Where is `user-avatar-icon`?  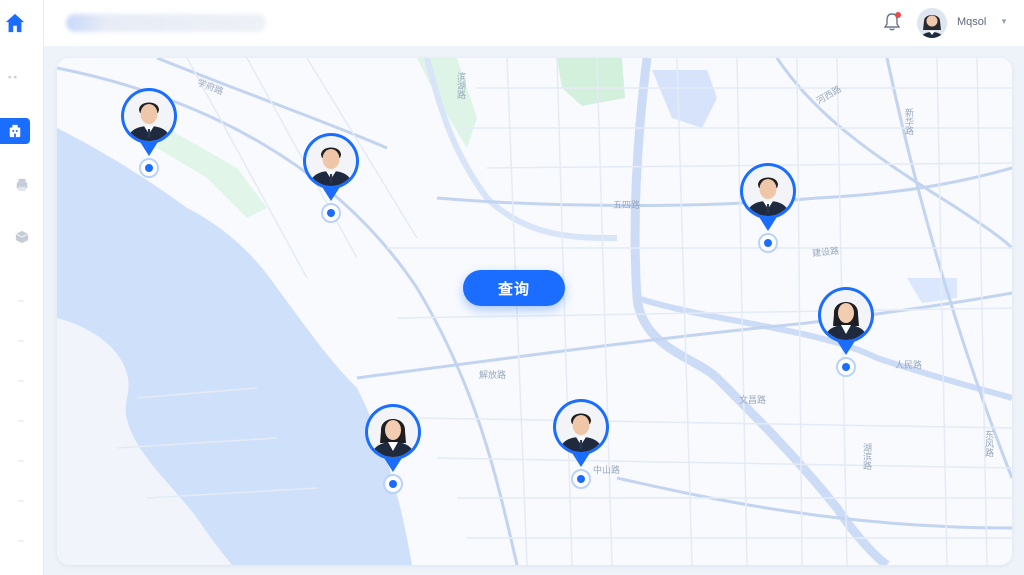
user-avatar-icon is located at coordinates (932, 23).